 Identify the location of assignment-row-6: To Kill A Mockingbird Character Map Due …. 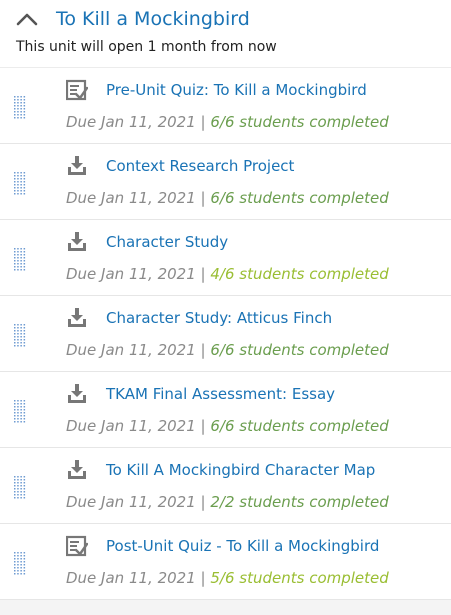
(225, 486).